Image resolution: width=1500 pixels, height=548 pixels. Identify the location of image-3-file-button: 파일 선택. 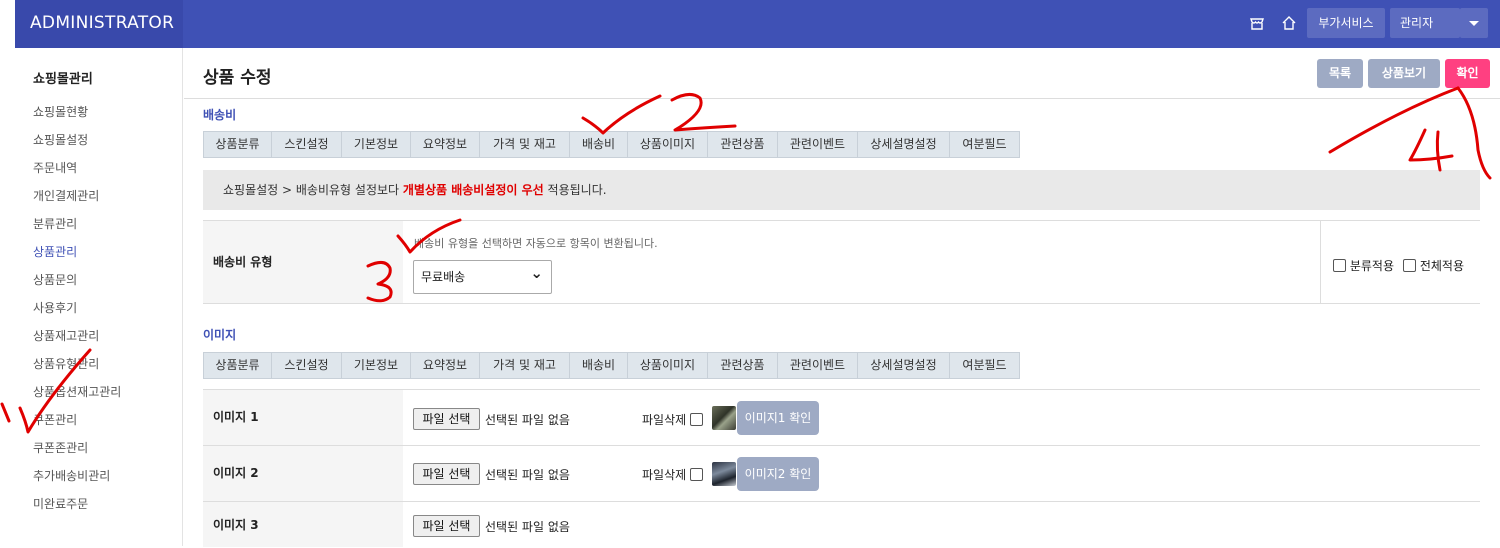
(446, 526).